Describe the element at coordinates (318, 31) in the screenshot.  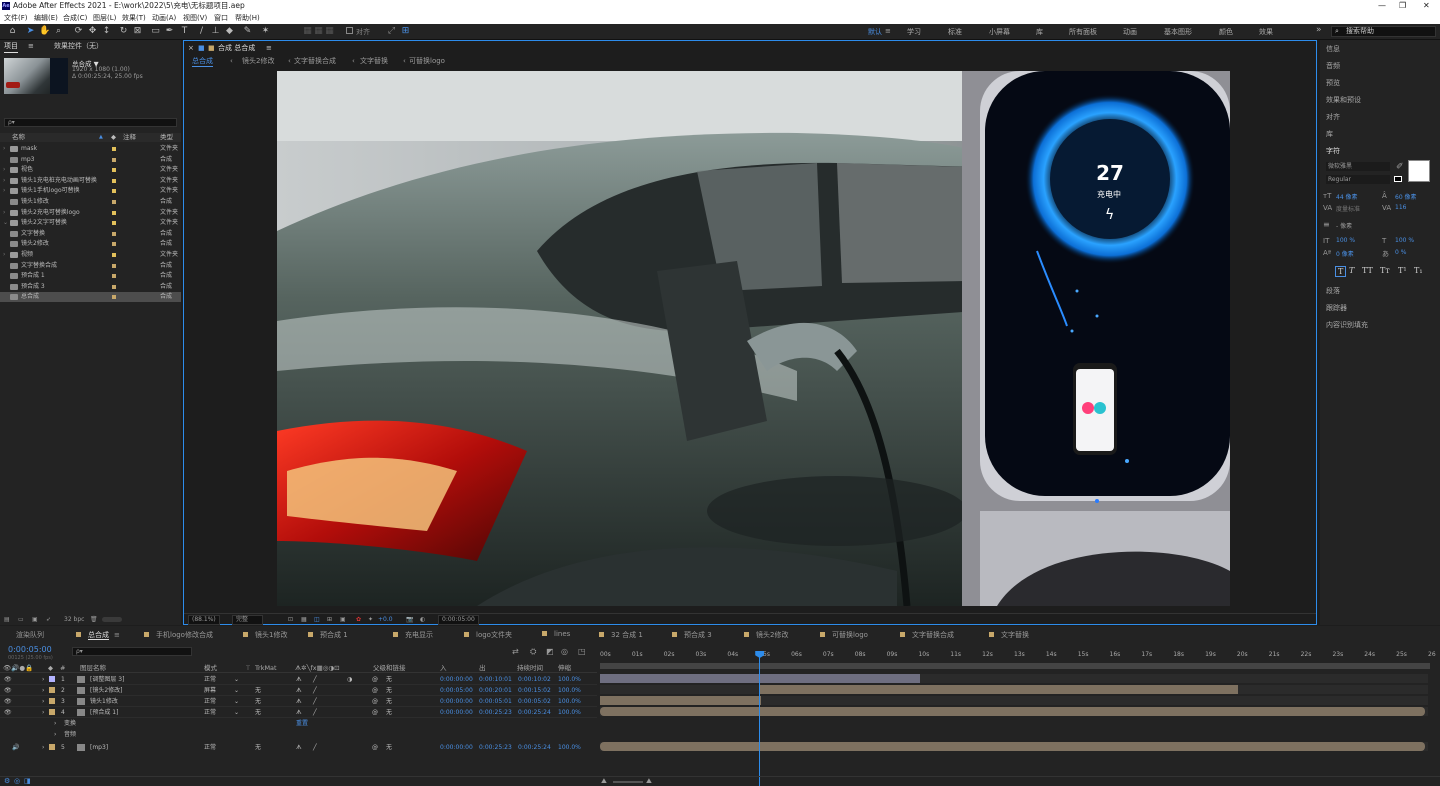
I see `world-axis-icon: ▦` at that location.